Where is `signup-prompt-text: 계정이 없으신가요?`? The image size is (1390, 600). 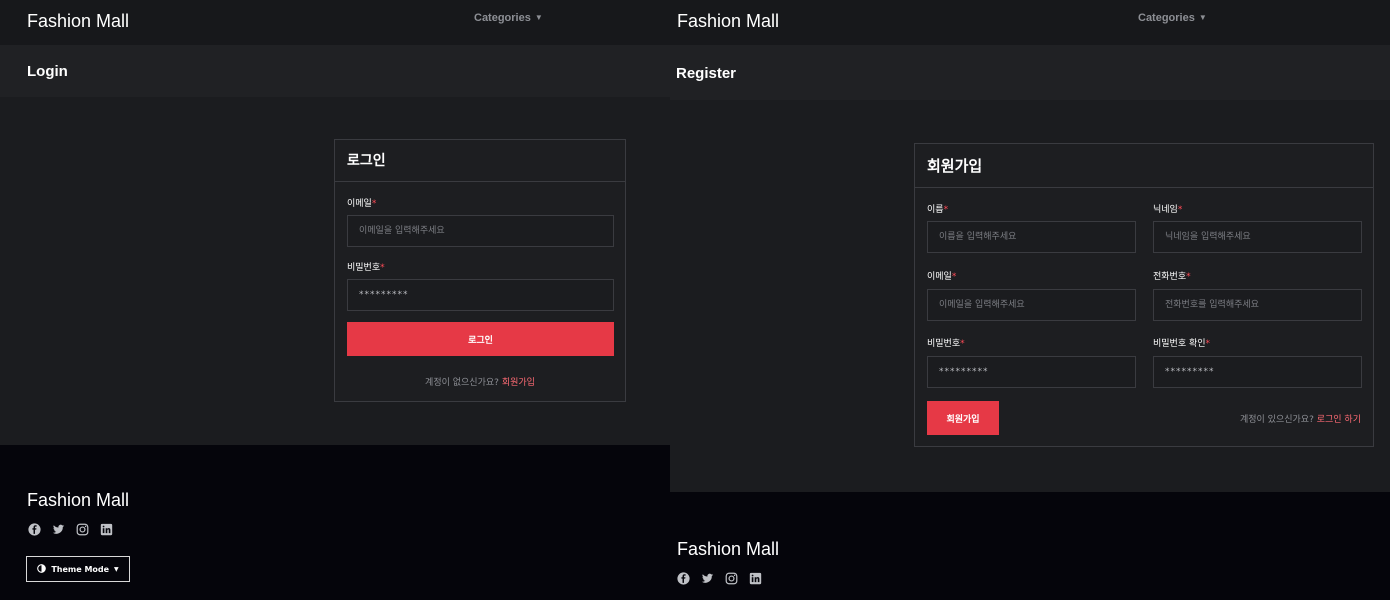
signup-prompt-text: 계정이 없으신가요? is located at coordinates (462, 383).